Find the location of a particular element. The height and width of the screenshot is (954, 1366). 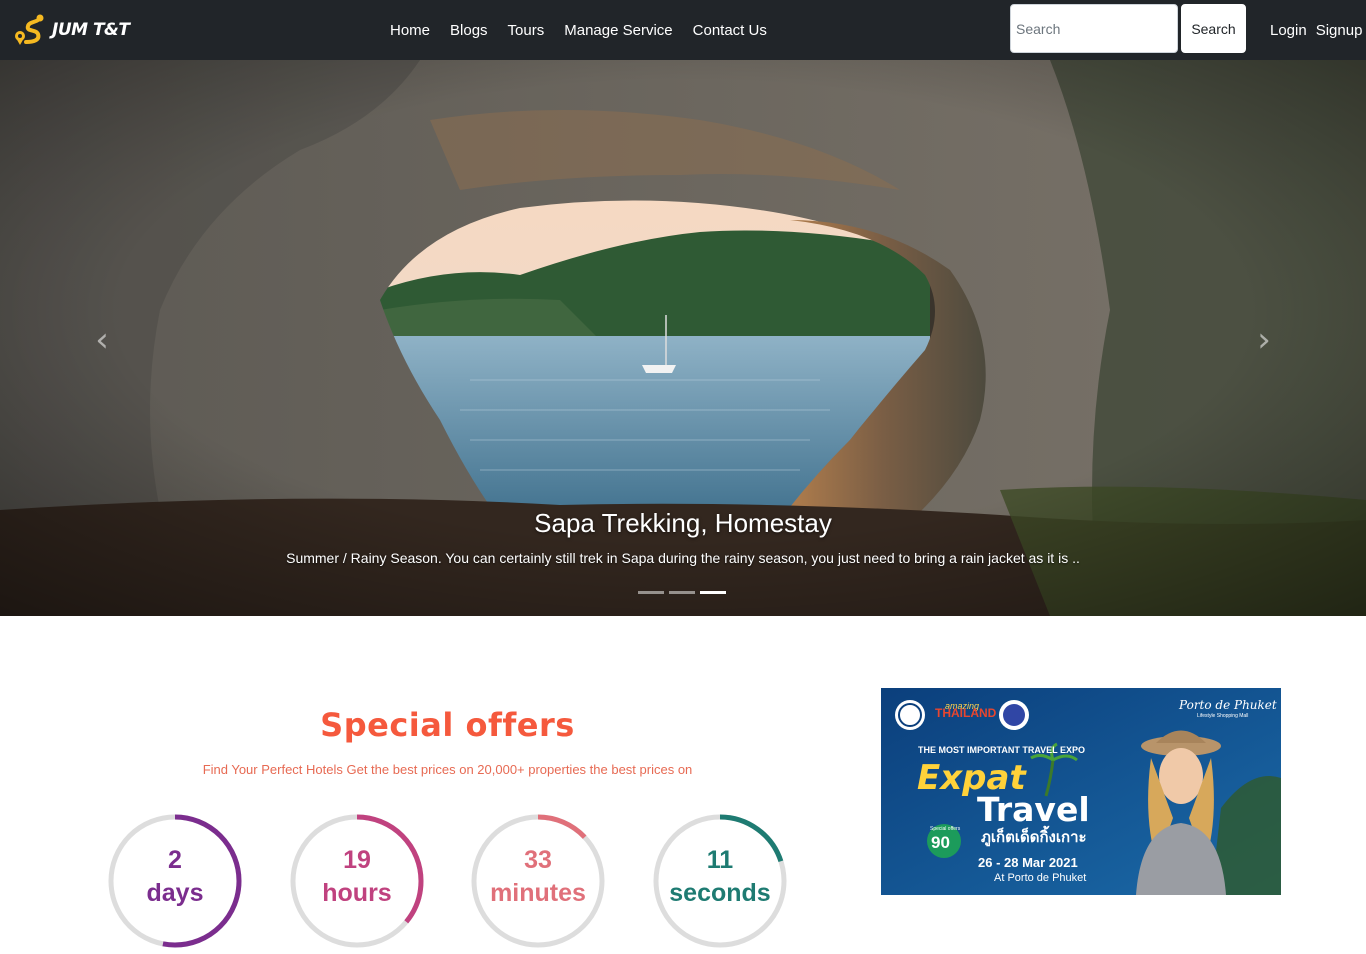

brand-logo: JUM T&T is located at coordinates (71, 30).